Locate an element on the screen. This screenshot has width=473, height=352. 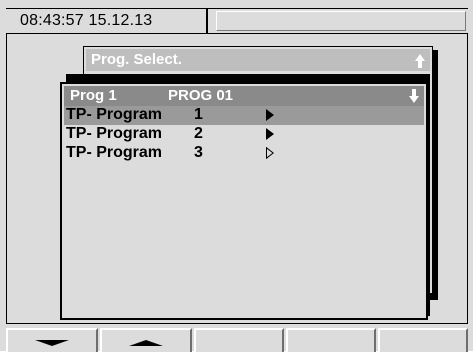
prog-select-title-bar: Prog. Select. is located at coordinates (258, 60).